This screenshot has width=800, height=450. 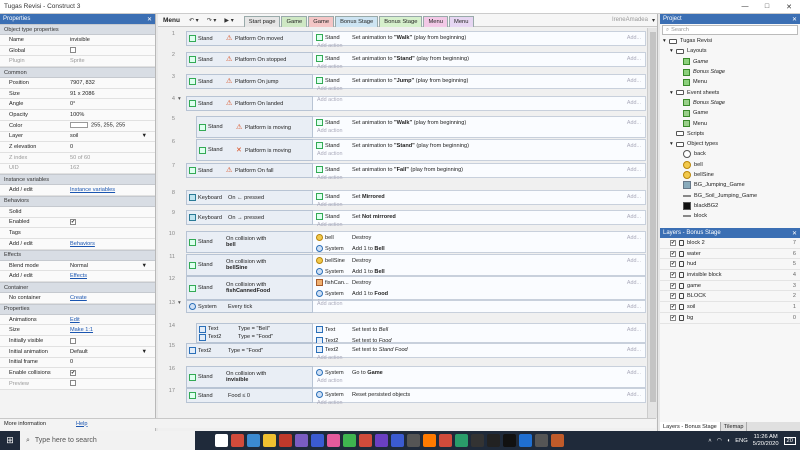 What do you see at coordinates (73, 222) in the screenshot?
I see `checkbox: ✔` at bounding box center [73, 222].